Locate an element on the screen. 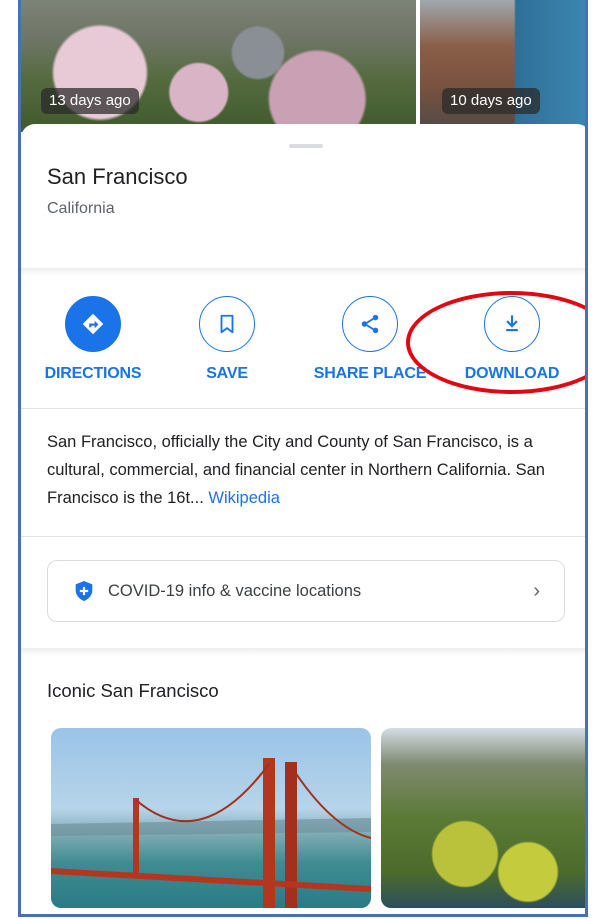 The image size is (613, 919). directions-icon is located at coordinates (93, 324).